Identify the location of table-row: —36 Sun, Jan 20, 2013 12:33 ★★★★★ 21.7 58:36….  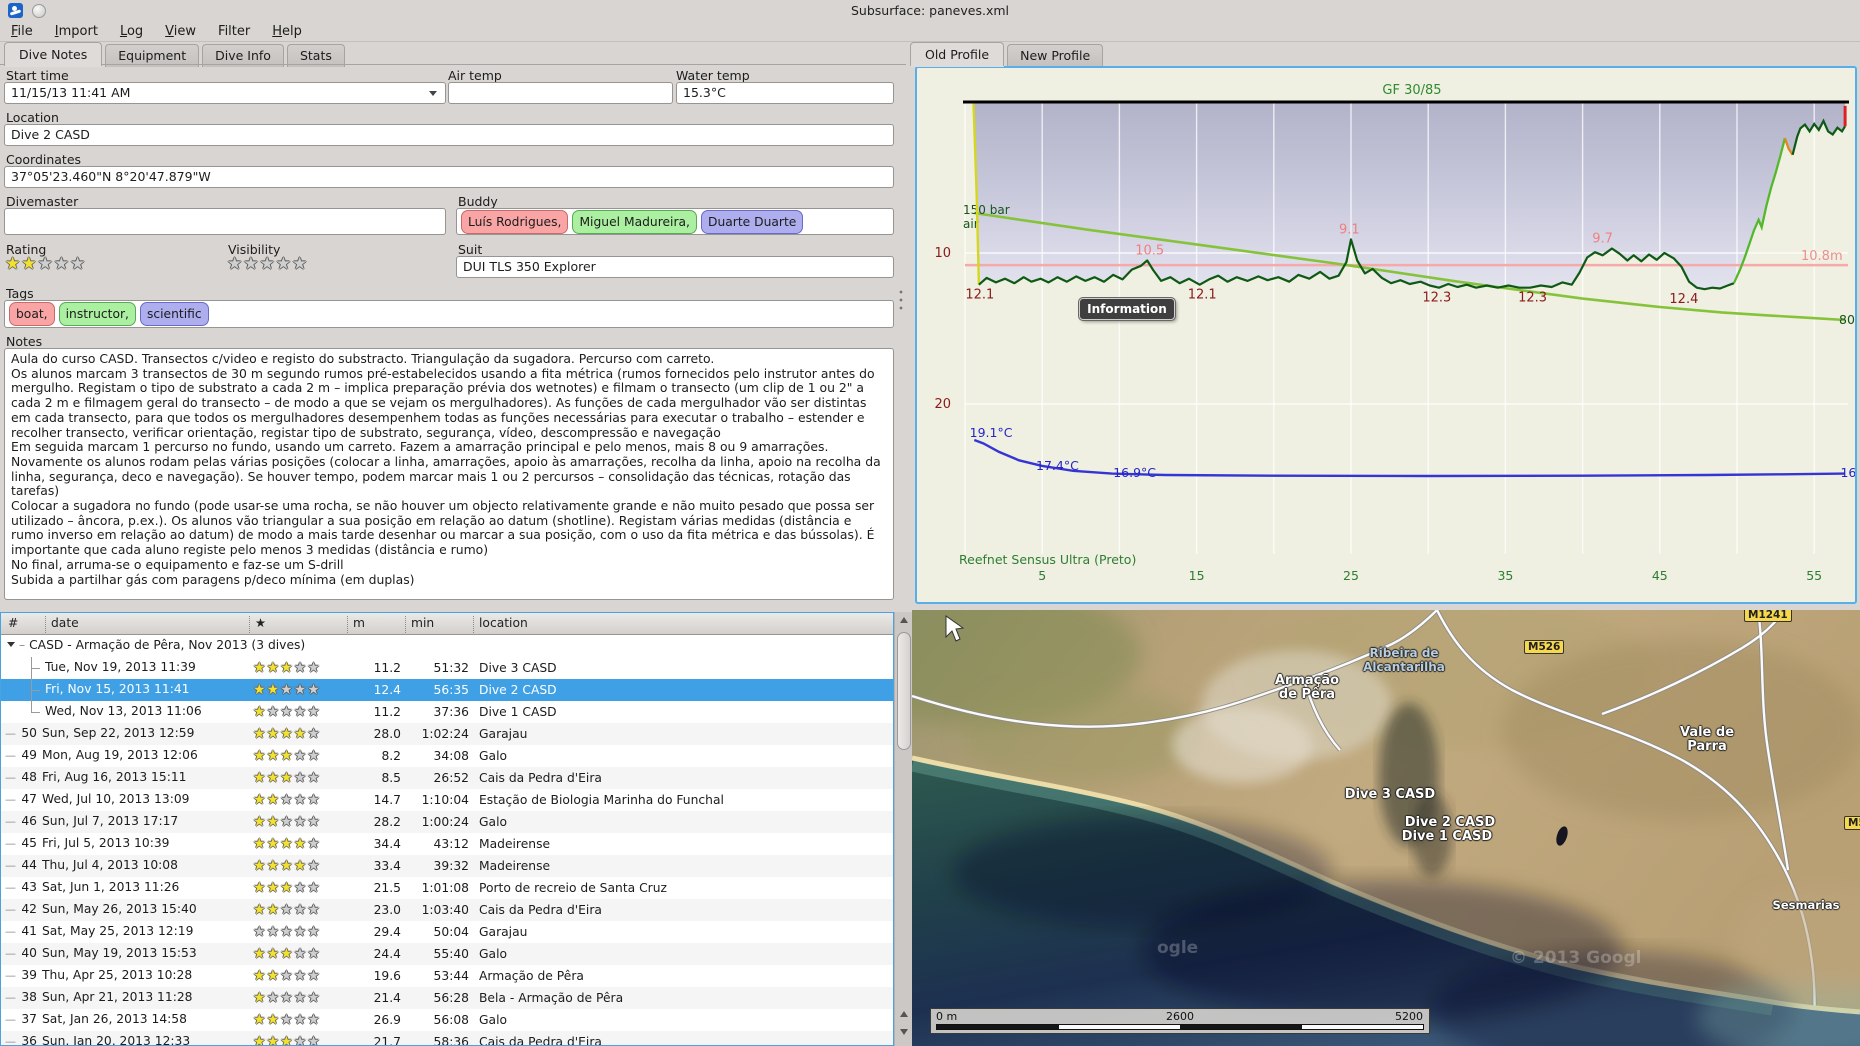
(447, 1038).